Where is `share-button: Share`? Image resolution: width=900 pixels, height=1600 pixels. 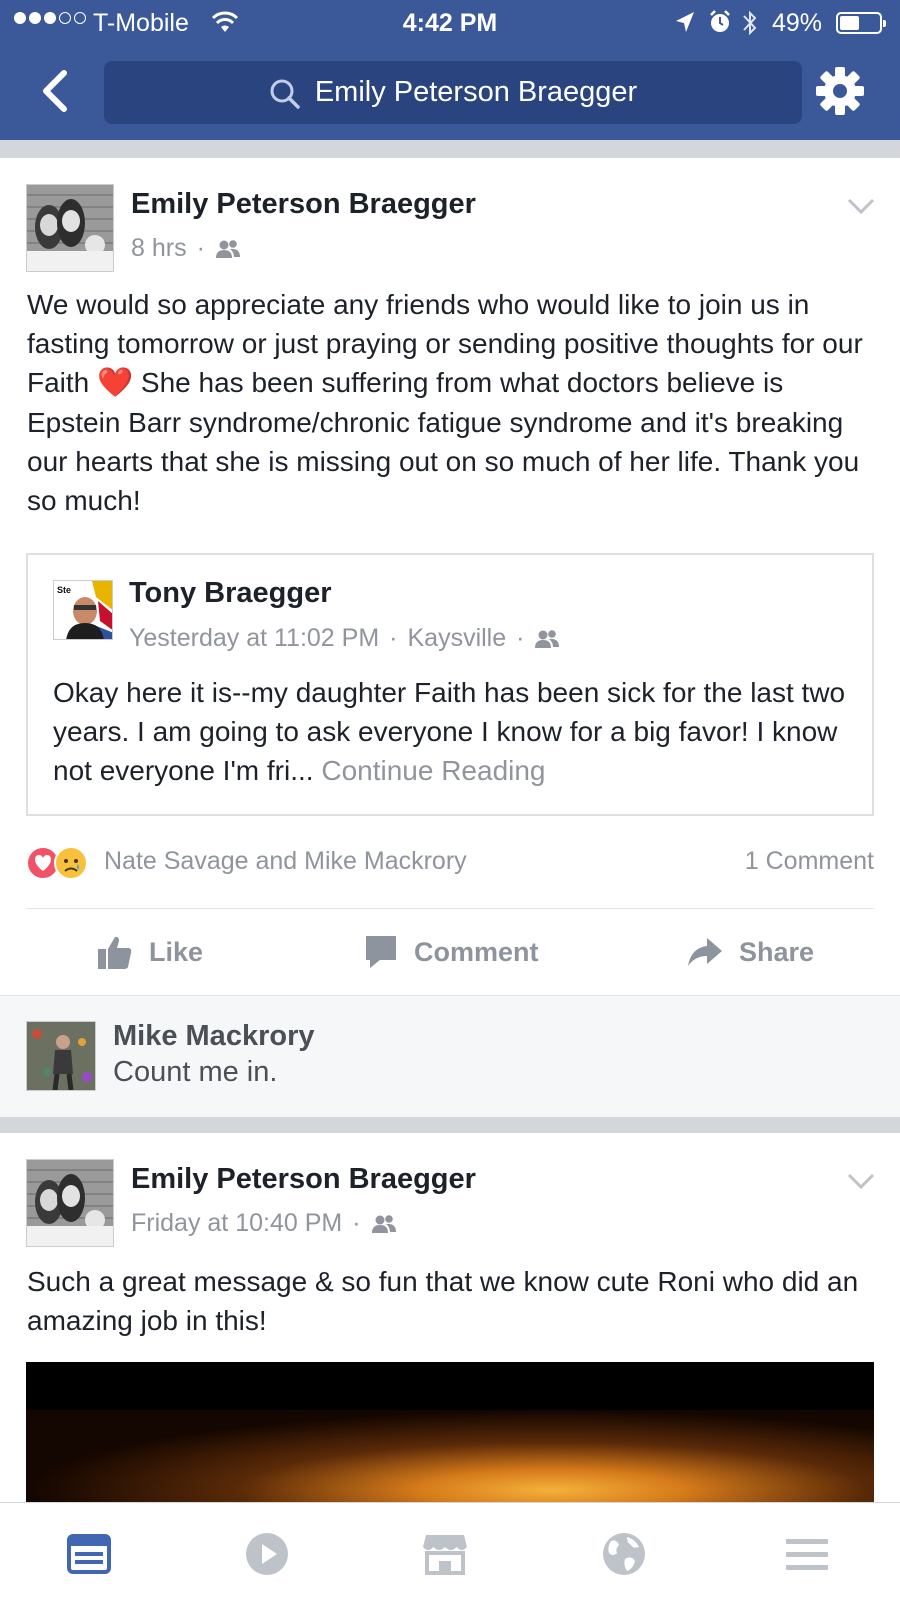
share-button: Share is located at coordinates (750, 952).